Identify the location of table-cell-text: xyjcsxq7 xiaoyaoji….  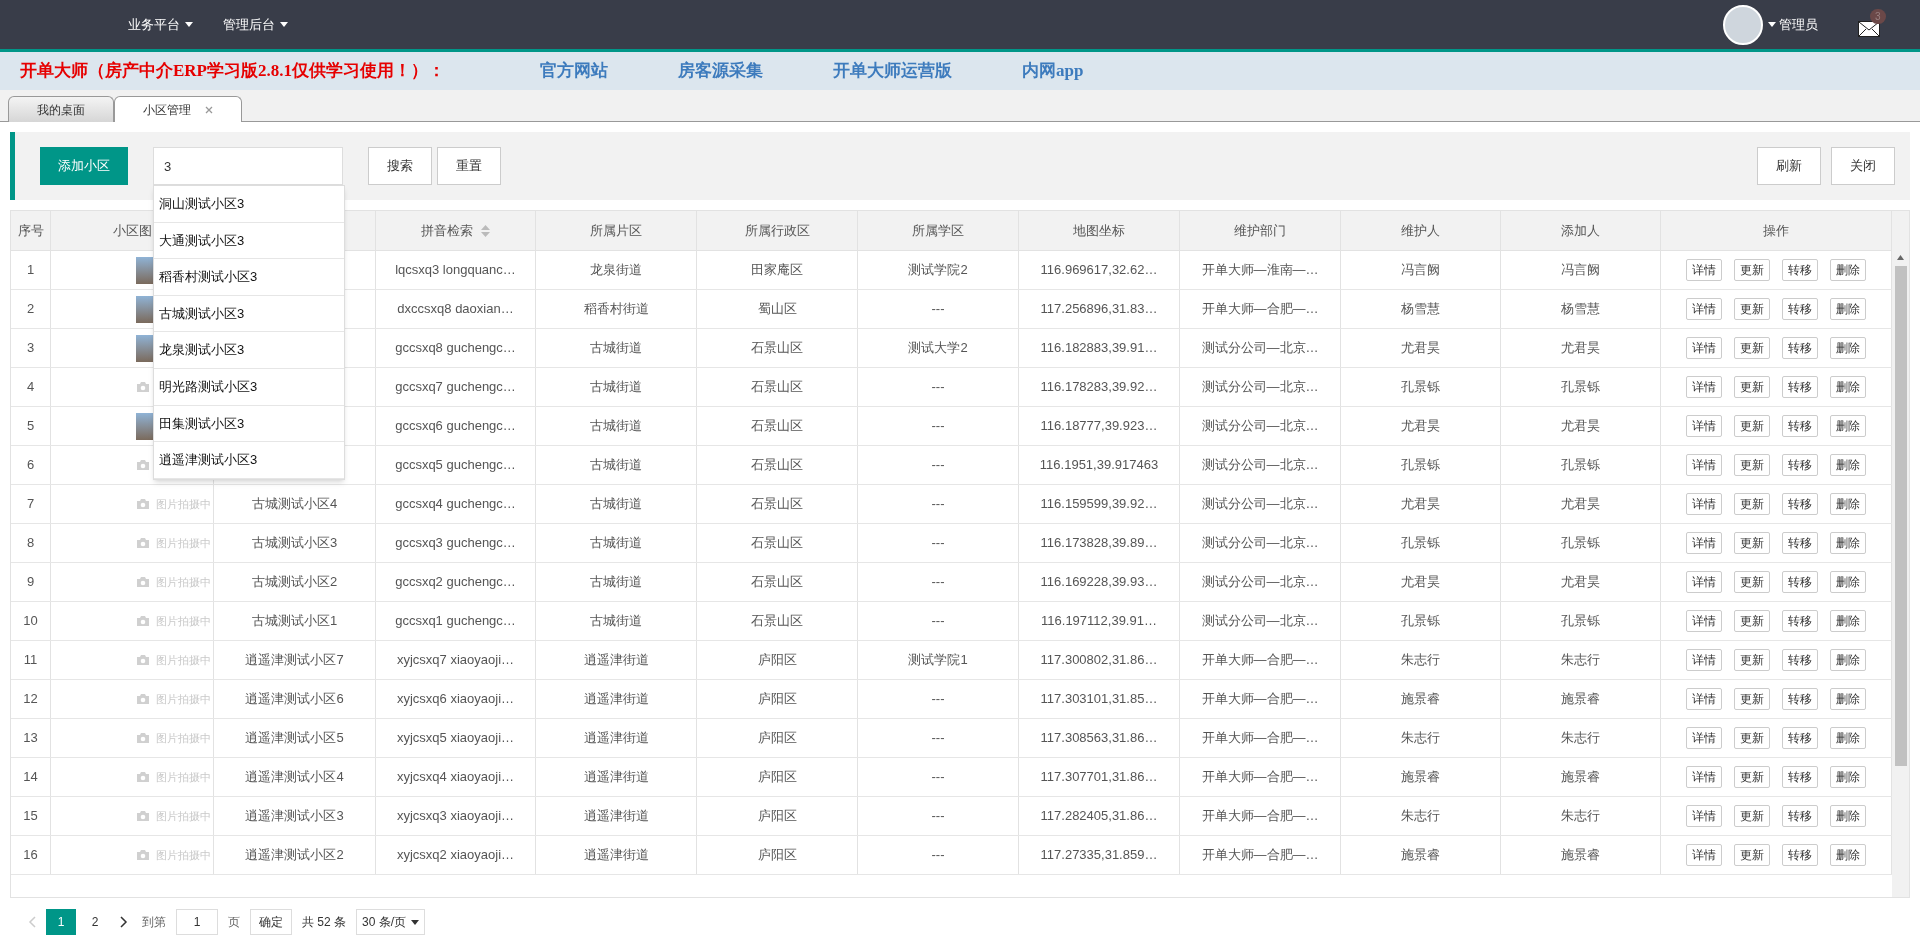
(455, 660).